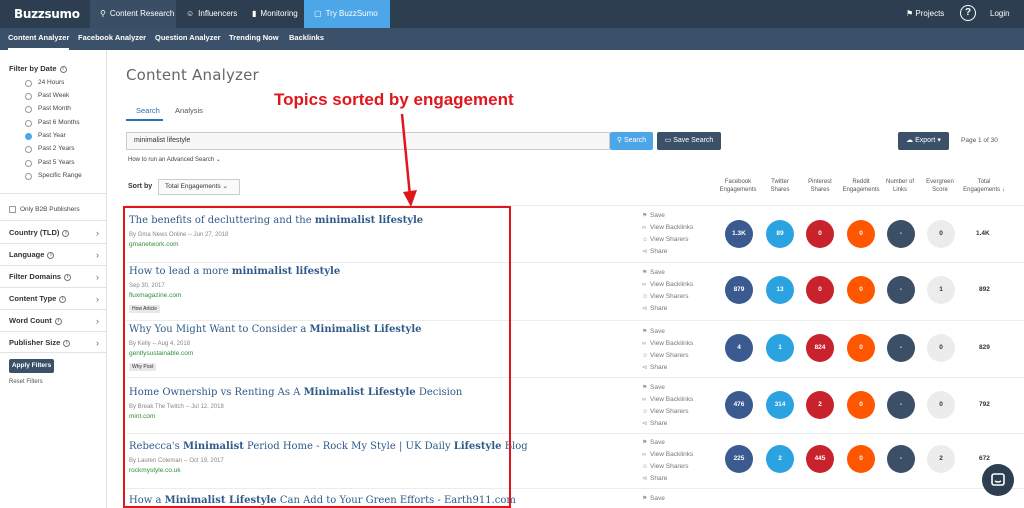  What do you see at coordinates (820, 290) in the screenshot?
I see `pinterest-shares-value: 0` at bounding box center [820, 290].